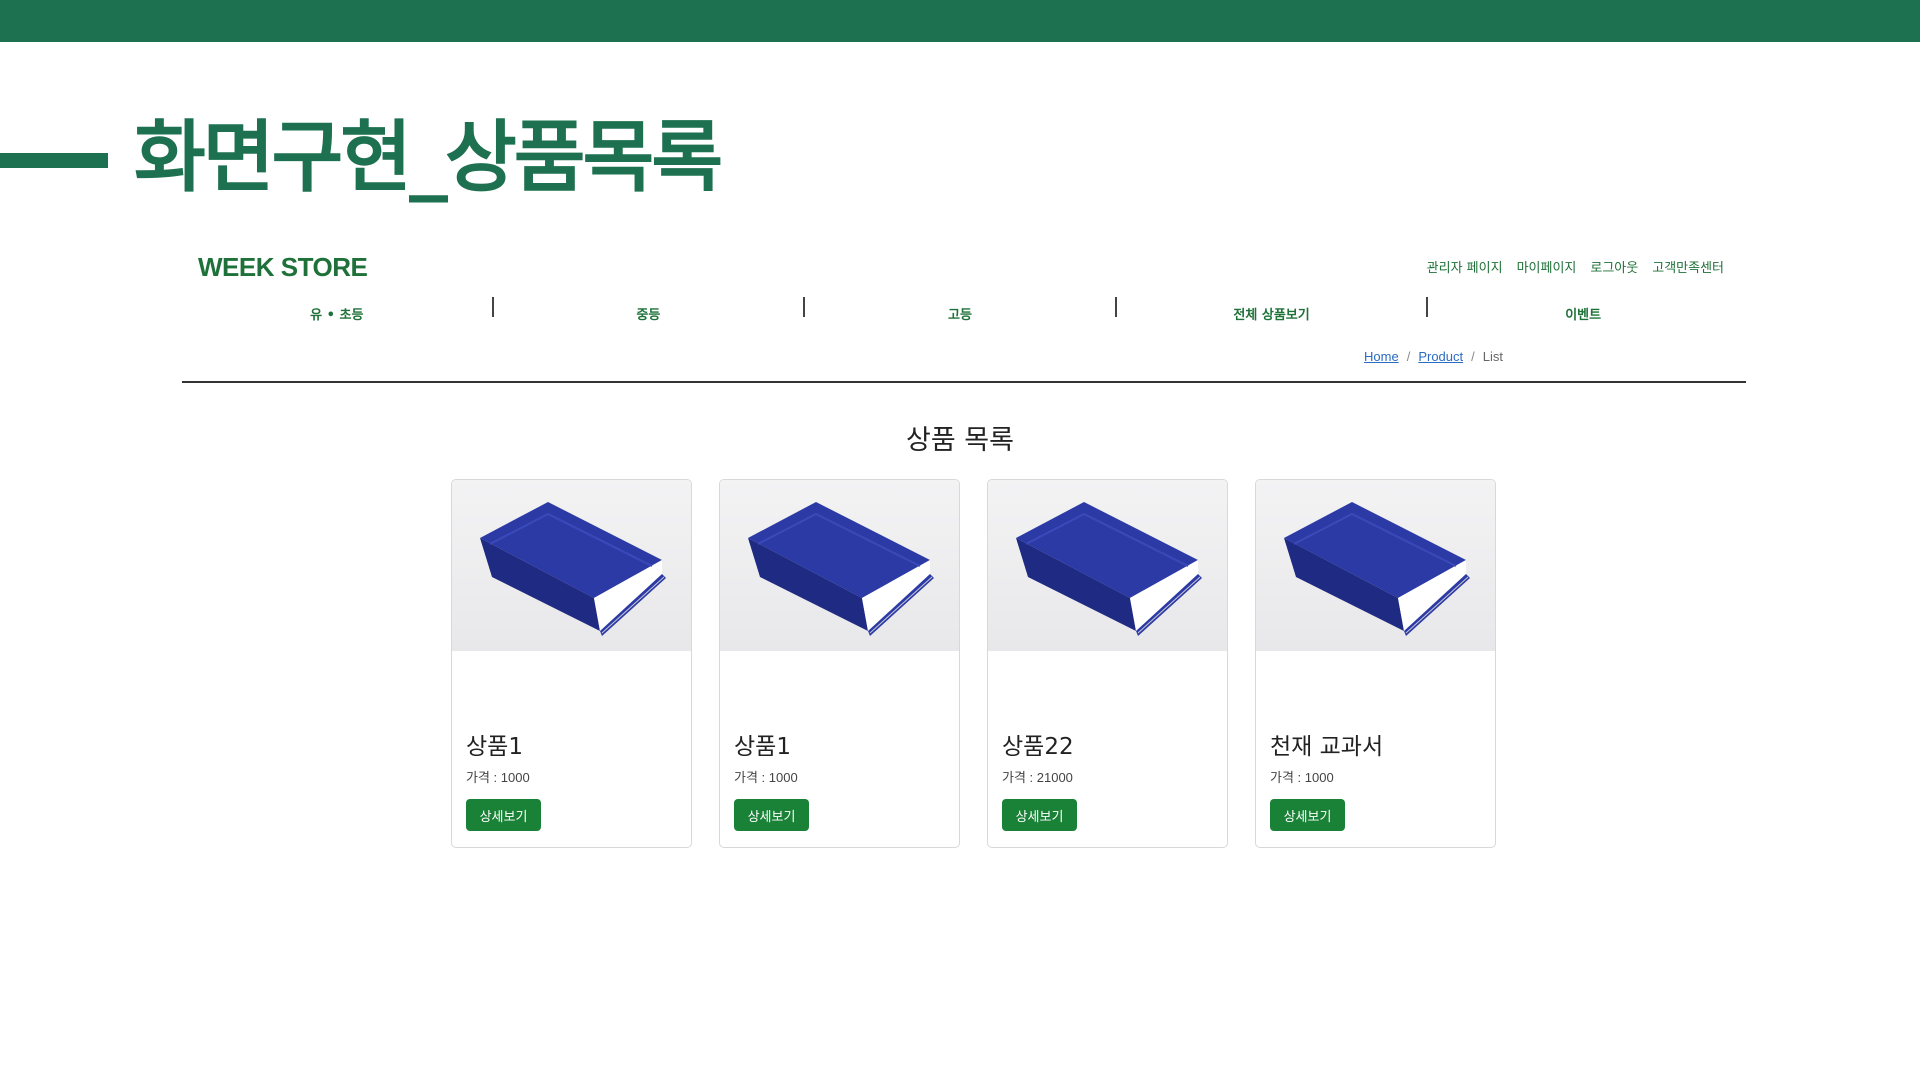 The height and width of the screenshot is (1080, 1920). Describe the element at coordinates (1107, 663) in the screenshot. I see `product-card: 상품22 가격 : 21000 상세보기` at that location.